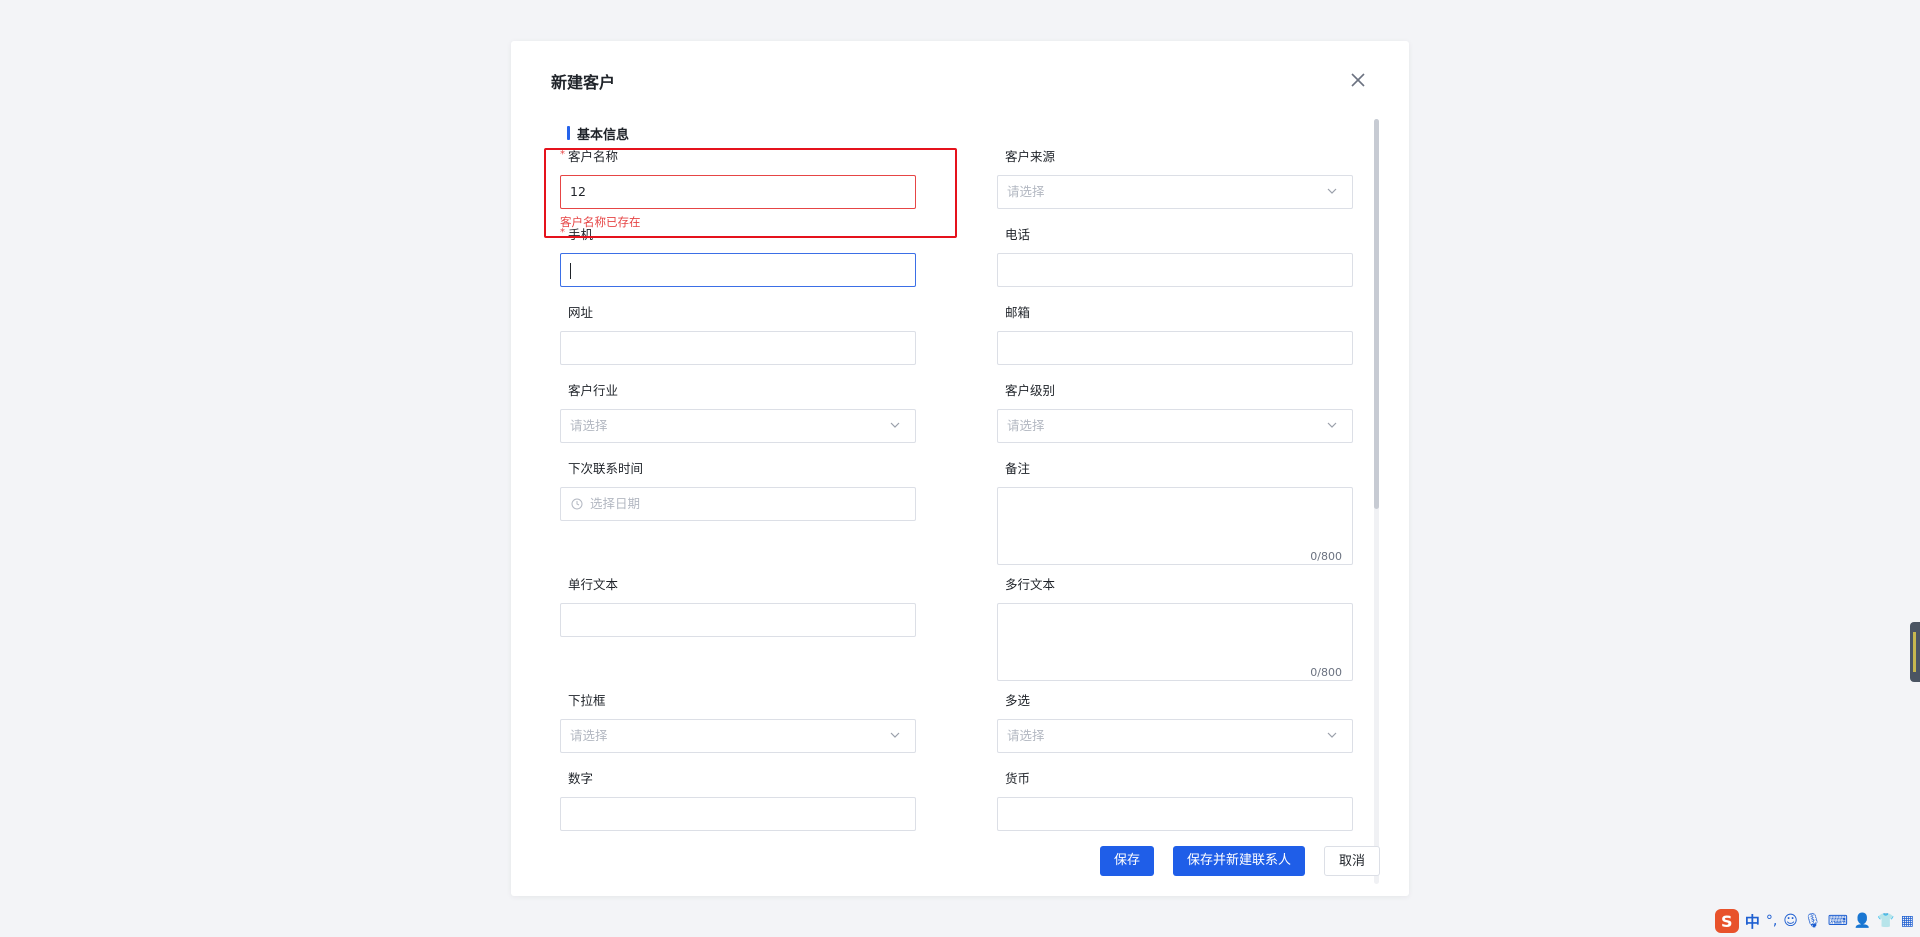  Describe the element at coordinates (1351, 861) in the screenshot. I see `cancel-button: 取消` at that location.